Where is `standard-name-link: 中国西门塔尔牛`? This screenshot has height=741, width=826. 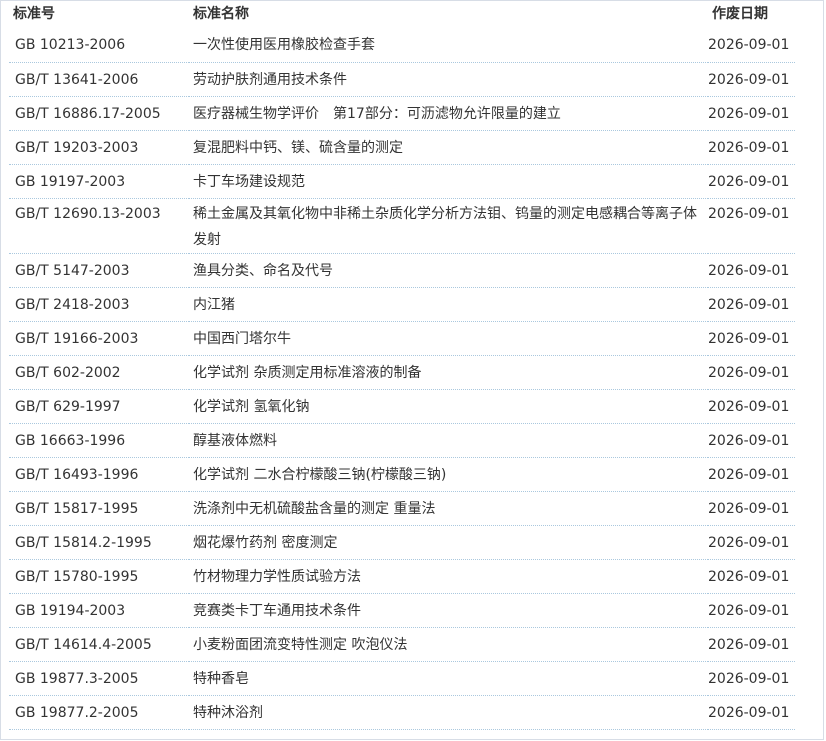
standard-name-link: 中国西门塔尔牛 is located at coordinates (448, 338).